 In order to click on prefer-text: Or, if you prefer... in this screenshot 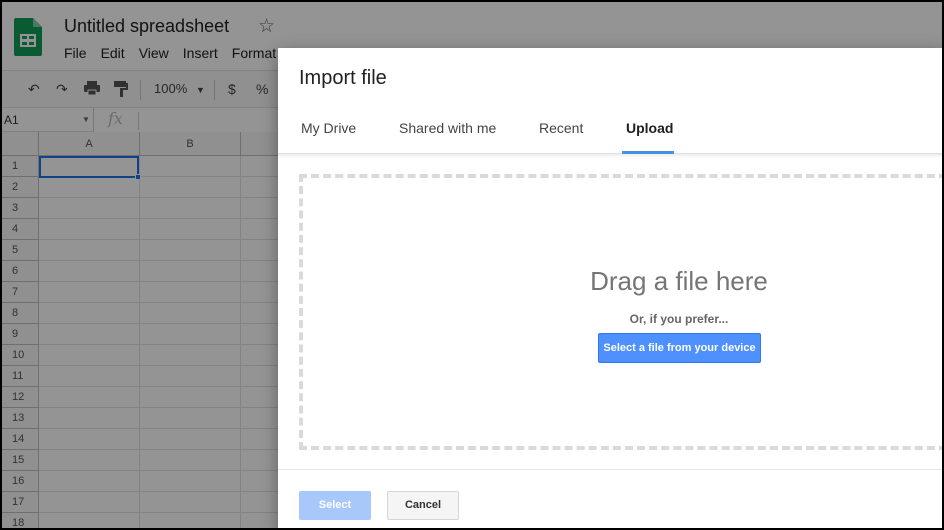, I will do `click(679, 319)`.